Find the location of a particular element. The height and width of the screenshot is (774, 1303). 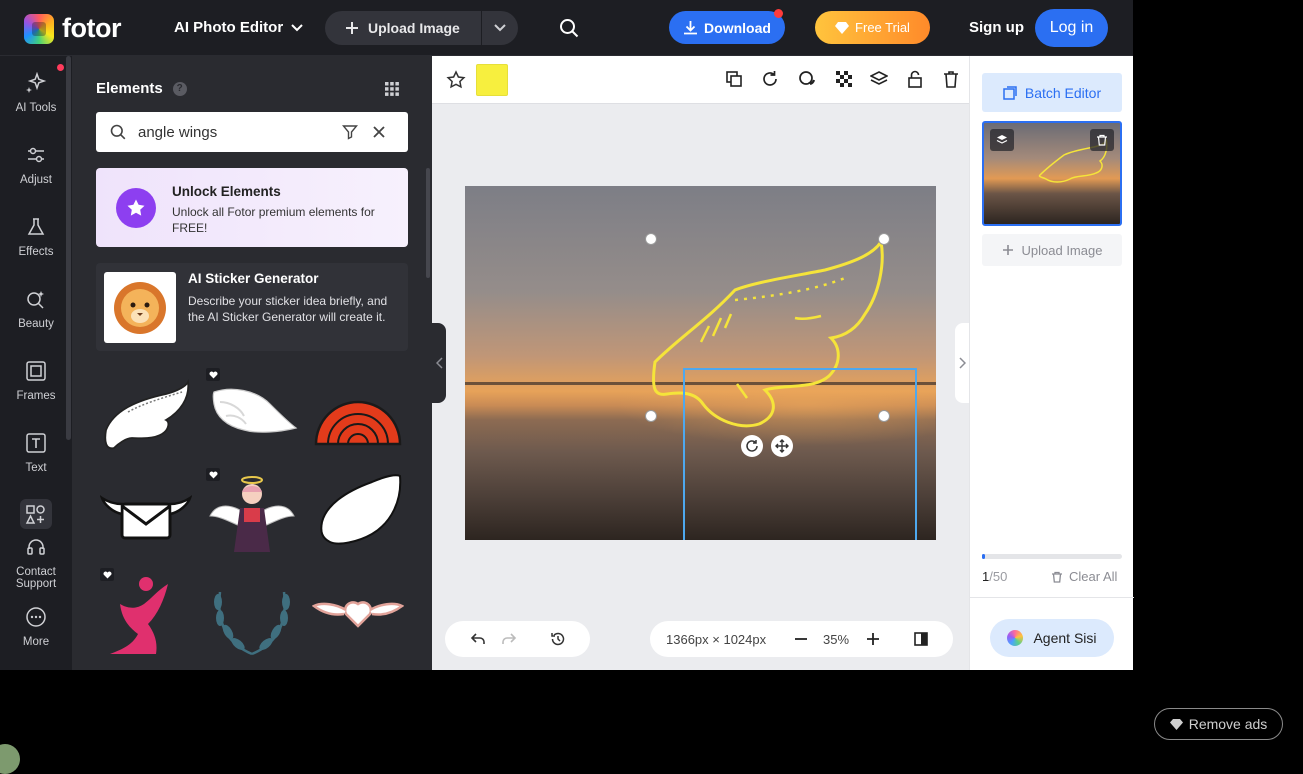

resize-handle-top-left is located at coordinates (651, 239).